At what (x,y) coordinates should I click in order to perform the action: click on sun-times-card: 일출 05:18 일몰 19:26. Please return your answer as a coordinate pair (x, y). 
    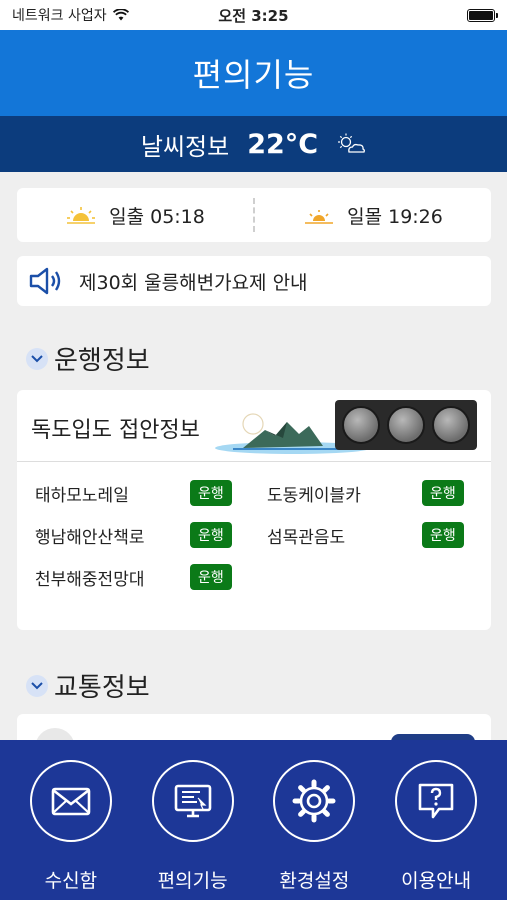
    Looking at the image, I should click on (254, 215).